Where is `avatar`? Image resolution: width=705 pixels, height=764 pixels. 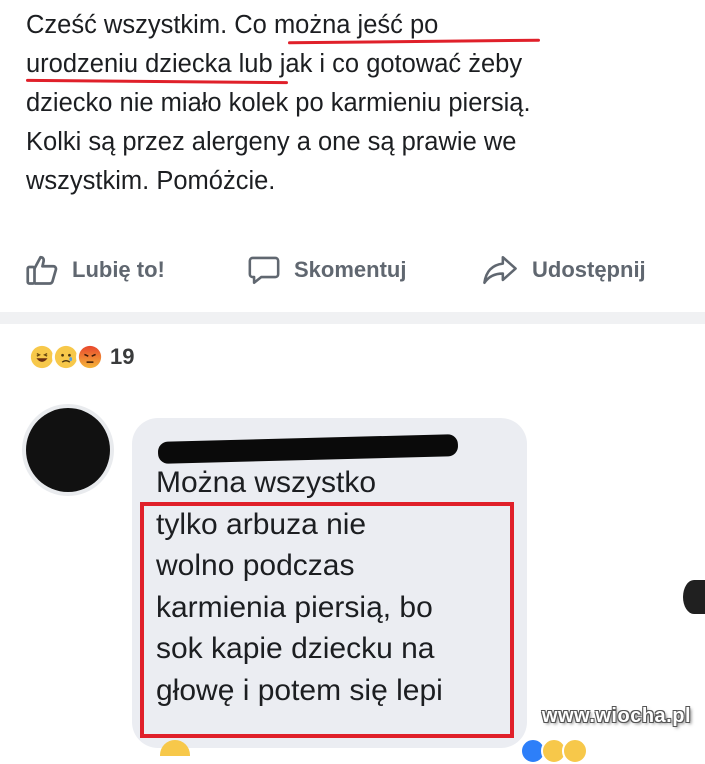
avatar is located at coordinates (68, 450).